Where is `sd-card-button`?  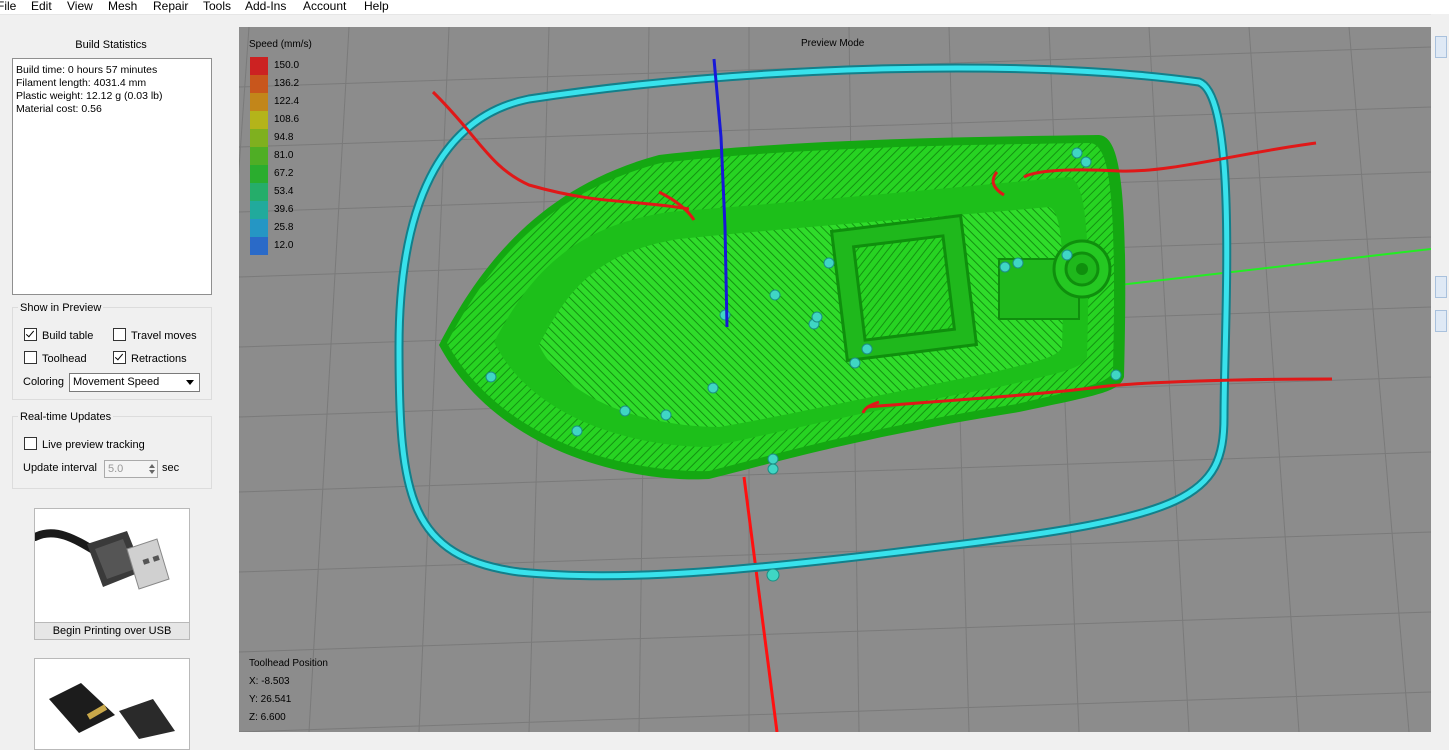
sd-card-button is located at coordinates (112, 704).